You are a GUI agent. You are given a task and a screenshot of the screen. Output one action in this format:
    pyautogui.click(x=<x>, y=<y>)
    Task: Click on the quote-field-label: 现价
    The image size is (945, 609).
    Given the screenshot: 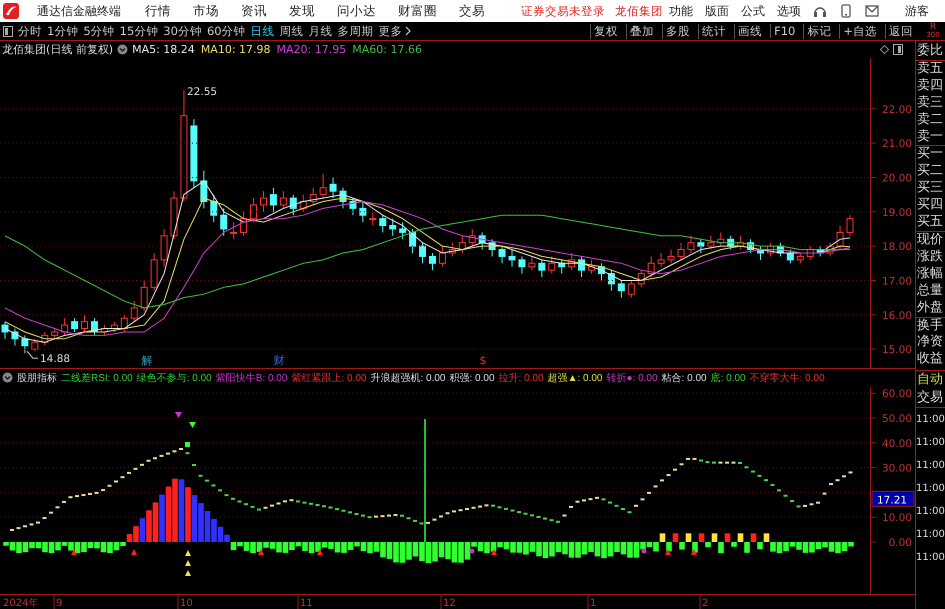 What is the action you would take?
    pyautogui.click(x=930, y=240)
    